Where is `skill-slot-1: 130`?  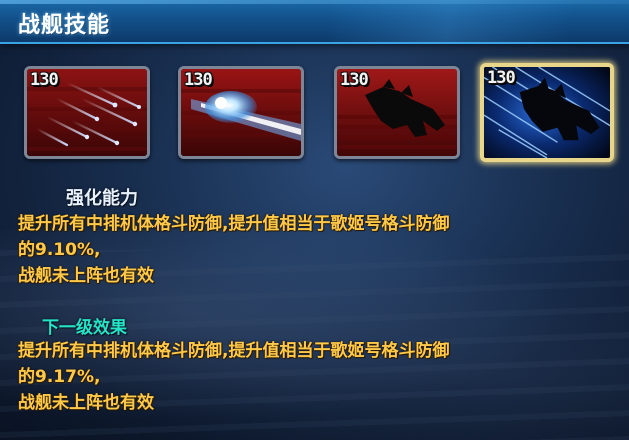 skill-slot-1: 130 is located at coordinates (87, 112).